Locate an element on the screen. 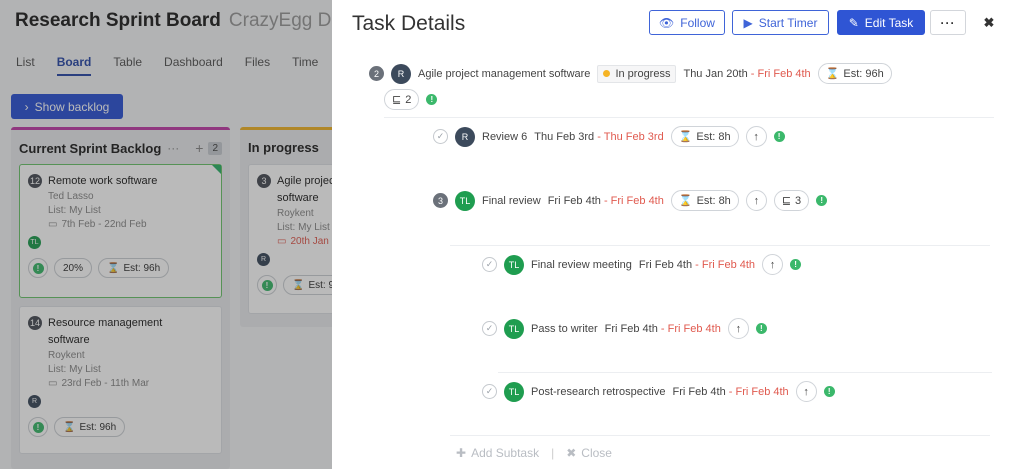 The image size is (1024, 469). eye-icon: 👁 is located at coordinates (667, 22).